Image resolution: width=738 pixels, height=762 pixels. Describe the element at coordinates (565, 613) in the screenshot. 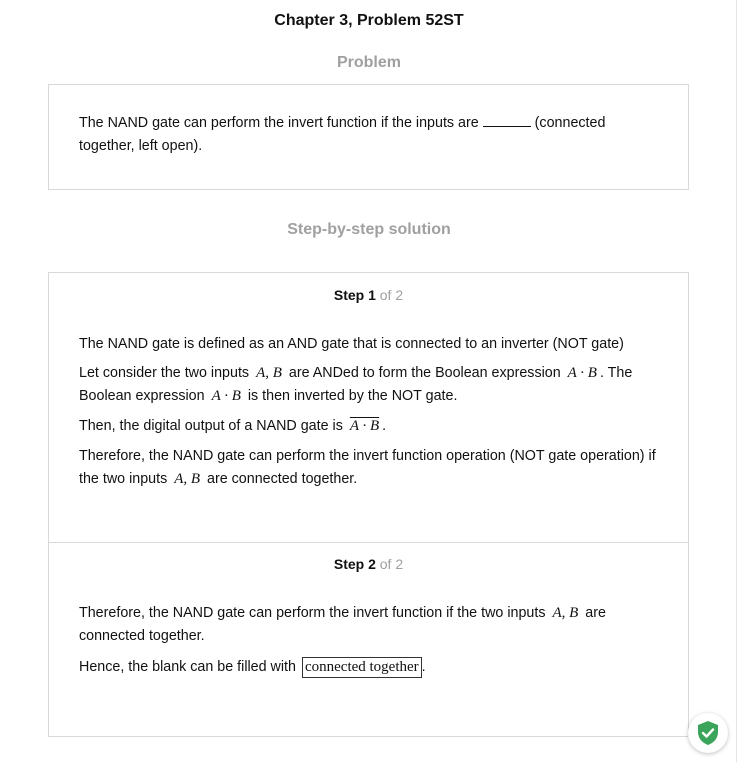

I see `step-2-p1-math-inputs: A, B` at that location.